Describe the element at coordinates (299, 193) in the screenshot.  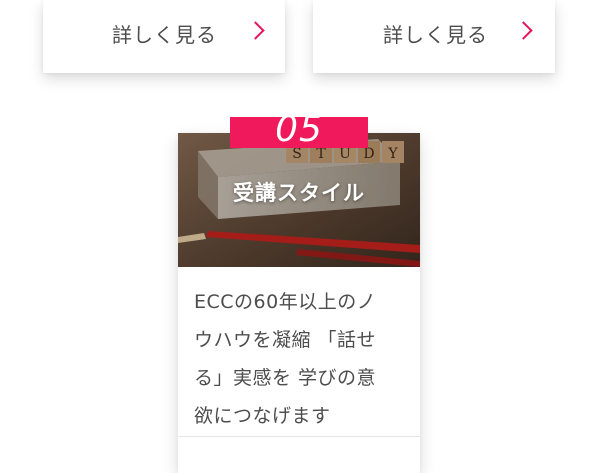
I see `card-title: 受講スタイル` at that location.